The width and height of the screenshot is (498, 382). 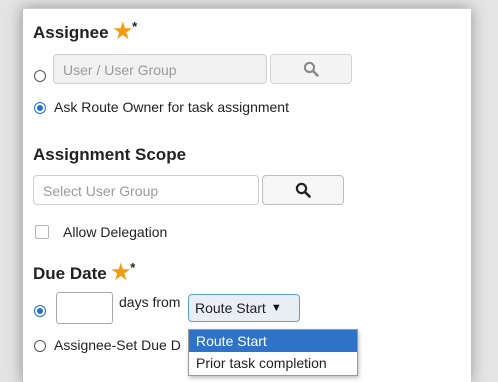 What do you see at coordinates (117, 345) in the screenshot?
I see `assignee-set-due-date-label: Assignee-Set Due D` at bounding box center [117, 345].